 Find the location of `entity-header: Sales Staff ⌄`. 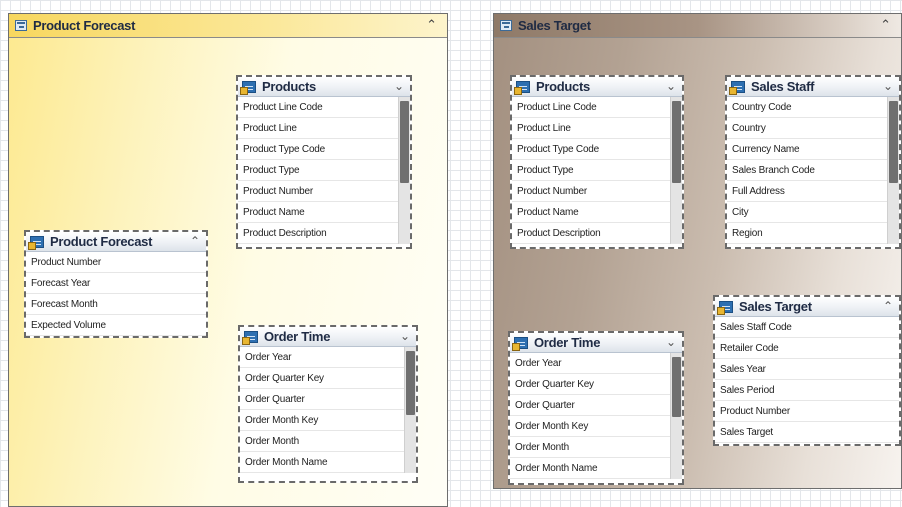

entity-header: Sales Staff ⌄ is located at coordinates (813, 87).